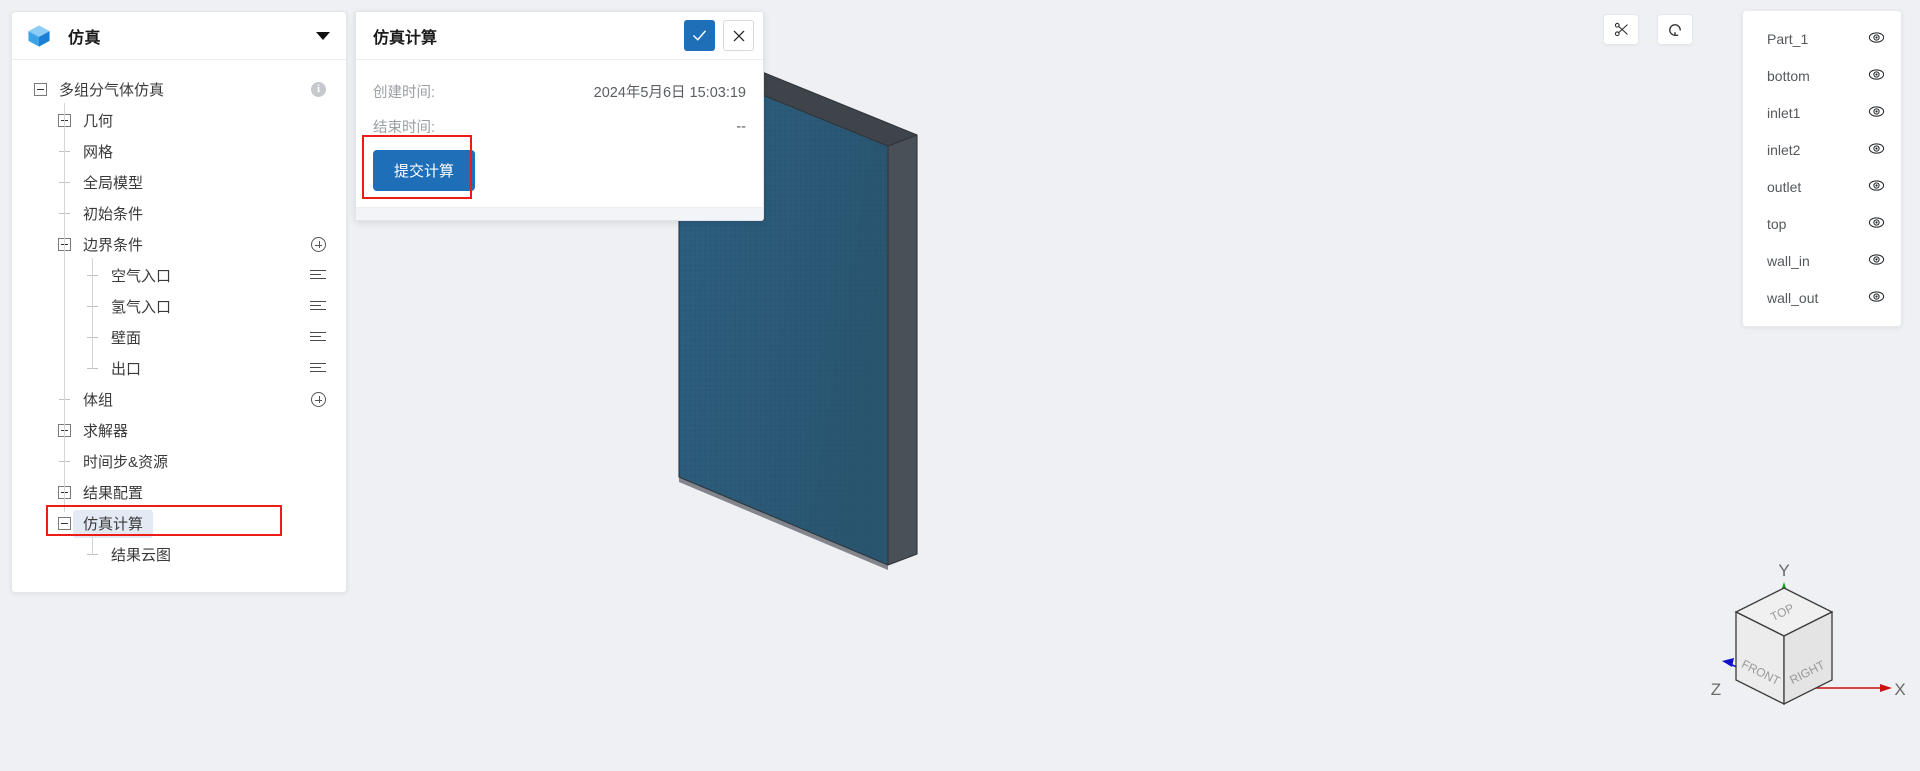 The image size is (1920, 771). What do you see at coordinates (1822, 38) in the screenshot?
I see `part-row: Part_1` at bounding box center [1822, 38].